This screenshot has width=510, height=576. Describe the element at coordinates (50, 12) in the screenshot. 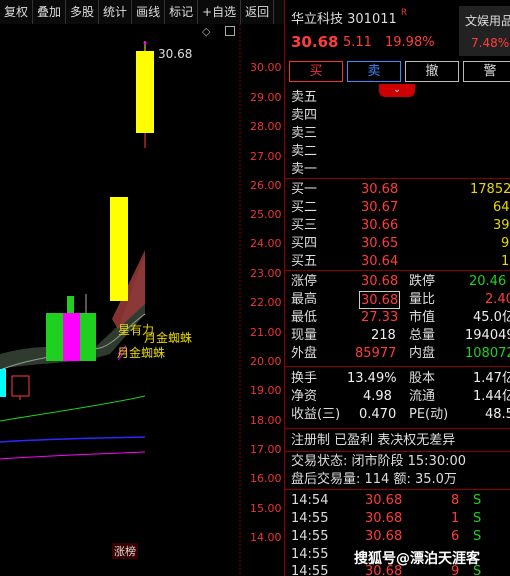

I see `toolbar-overlay-button: 叠加` at that location.